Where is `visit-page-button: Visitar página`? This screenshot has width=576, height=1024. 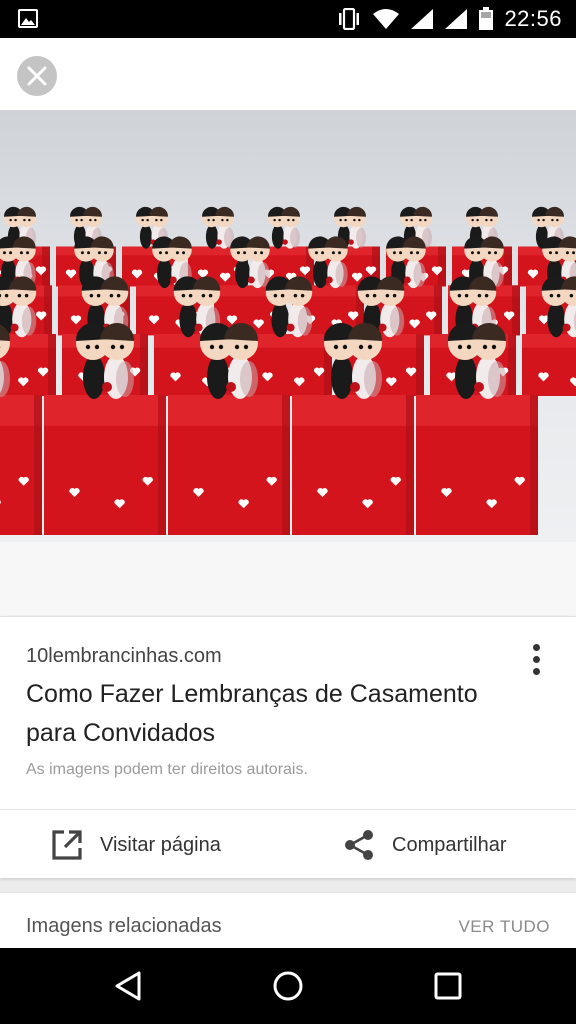
visit-page-button: Visitar página is located at coordinates (135, 845).